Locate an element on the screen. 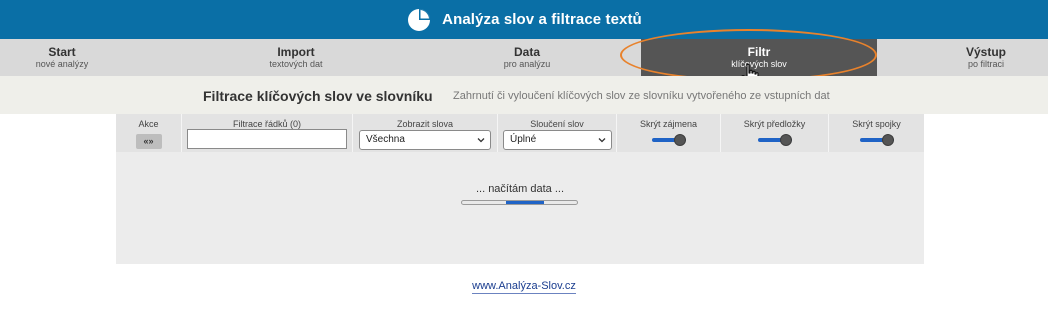  show-words-value: Všechna is located at coordinates (385, 139).